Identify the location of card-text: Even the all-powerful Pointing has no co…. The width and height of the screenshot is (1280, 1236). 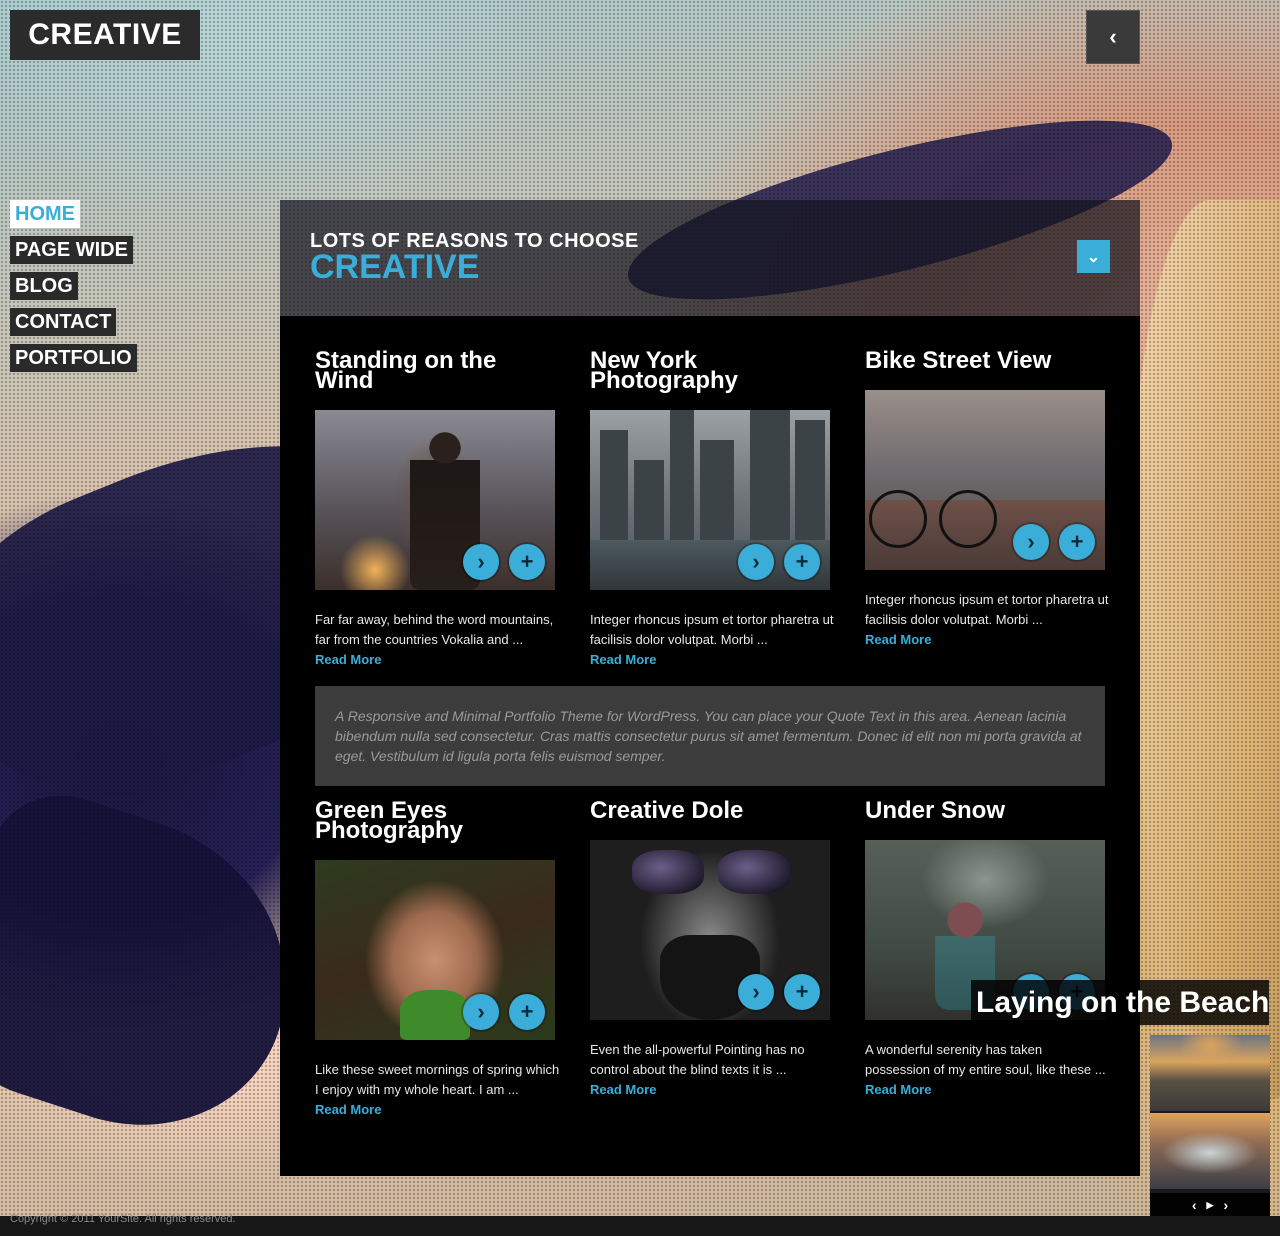
(697, 1059).